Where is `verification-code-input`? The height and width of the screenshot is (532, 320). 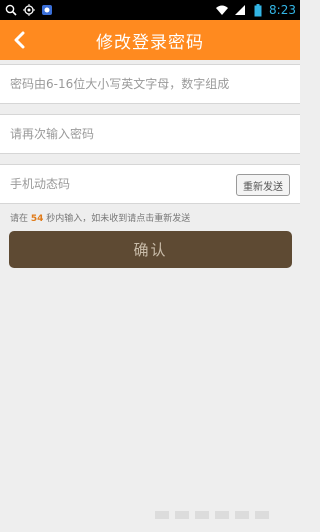 verification-code-input is located at coordinates (115, 184).